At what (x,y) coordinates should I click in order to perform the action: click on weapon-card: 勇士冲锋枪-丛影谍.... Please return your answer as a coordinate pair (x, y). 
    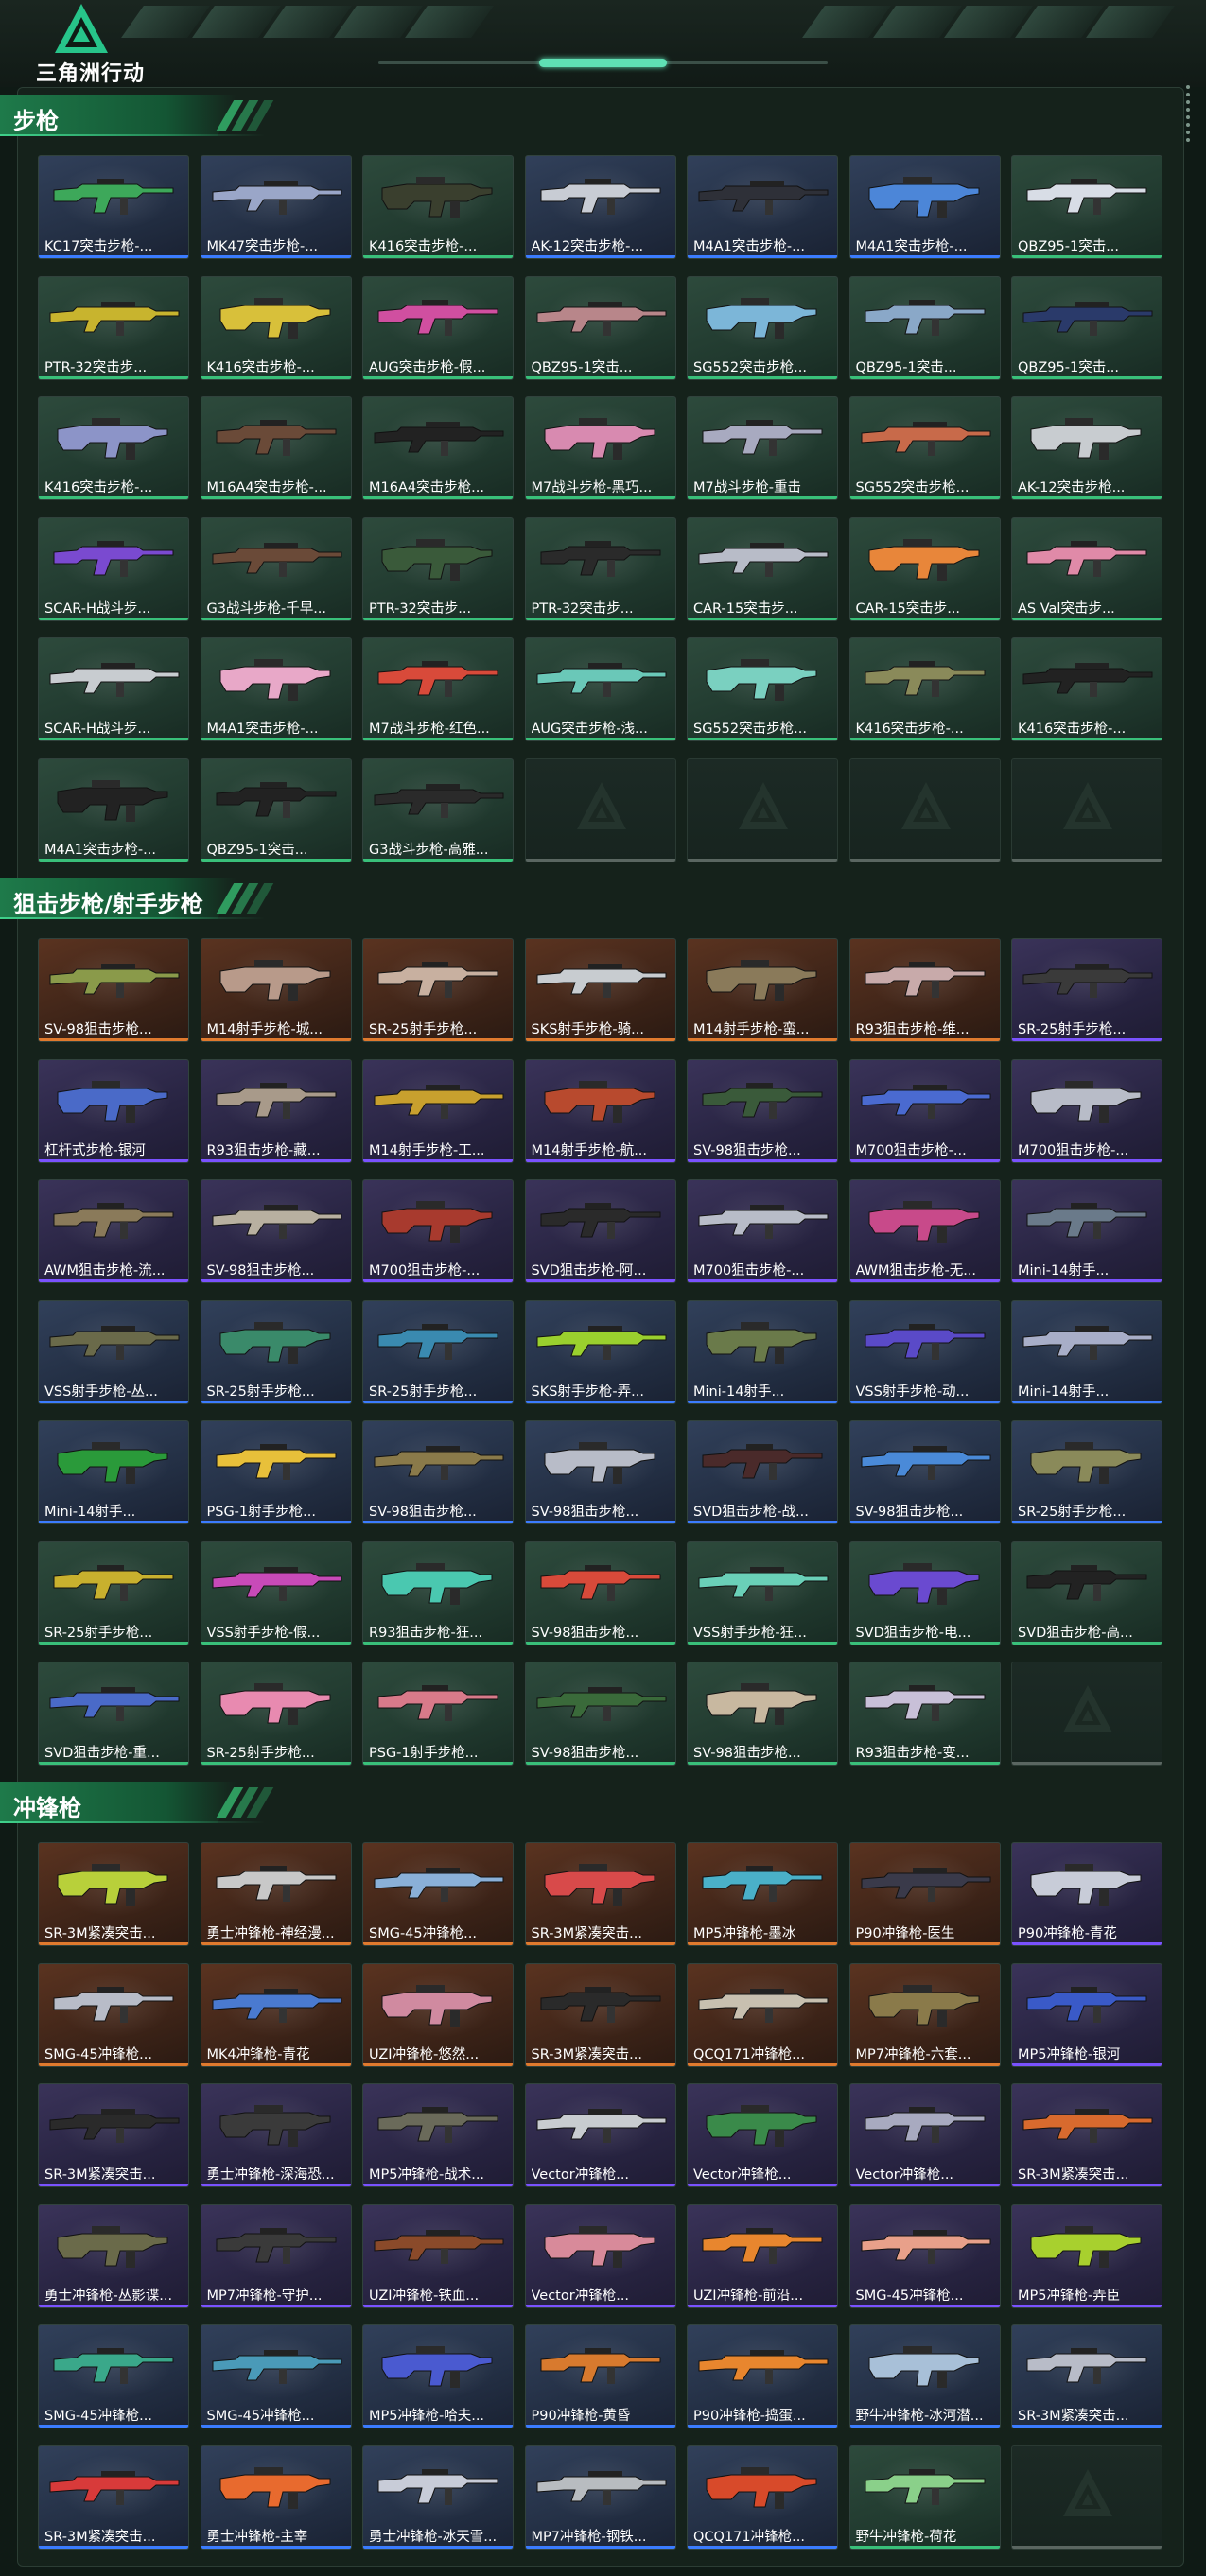
    Looking at the image, I should click on (113, 2255).